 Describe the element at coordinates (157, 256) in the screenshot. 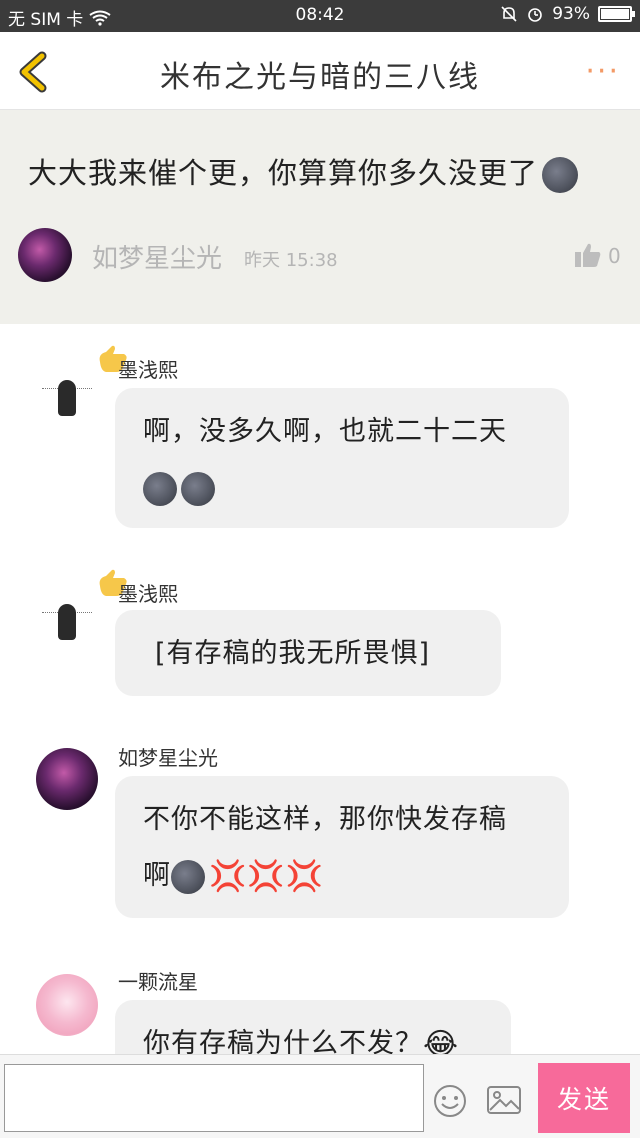

I see `post-author: 如梦星尘光` at that location.